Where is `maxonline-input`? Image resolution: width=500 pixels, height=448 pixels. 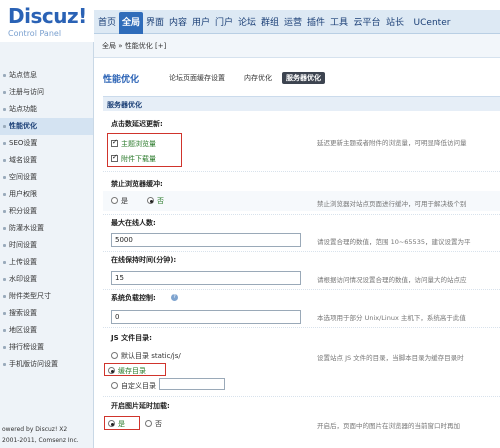
maxonline-input is located at coordinates (206, 240).